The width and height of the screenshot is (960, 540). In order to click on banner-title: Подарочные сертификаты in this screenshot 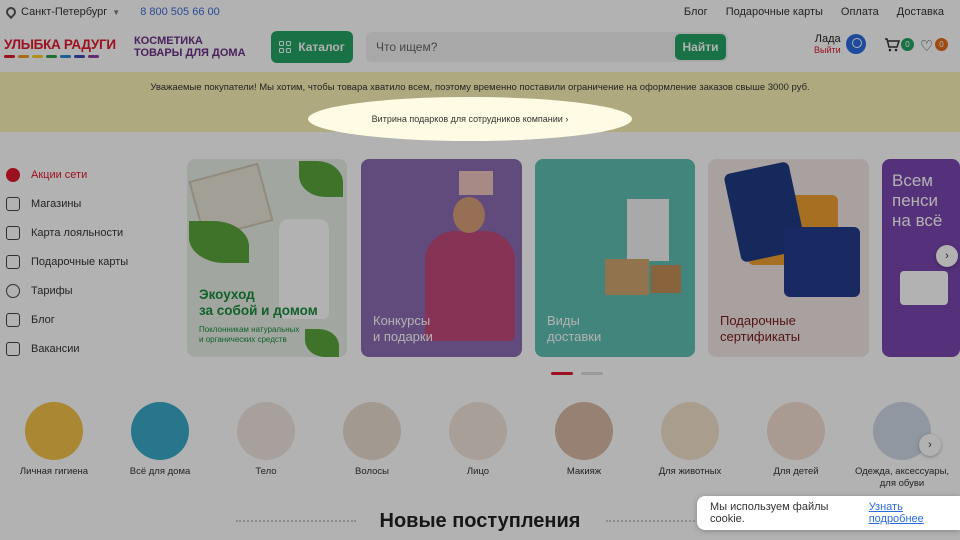, I will do `click(760, 329)`.